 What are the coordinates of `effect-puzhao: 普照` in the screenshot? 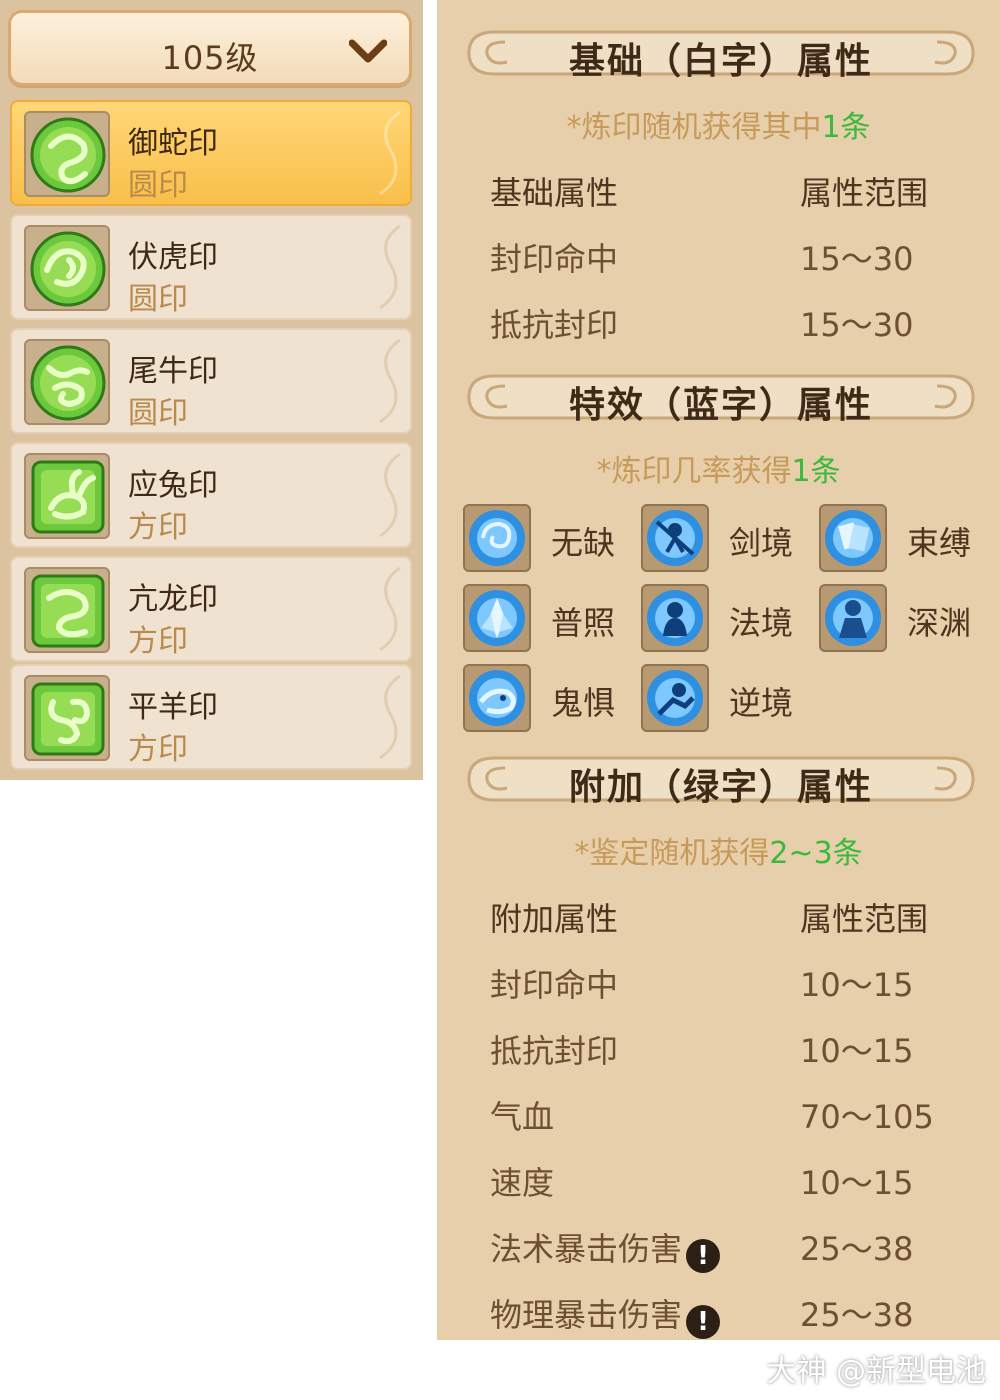 It's located at (548, 619).